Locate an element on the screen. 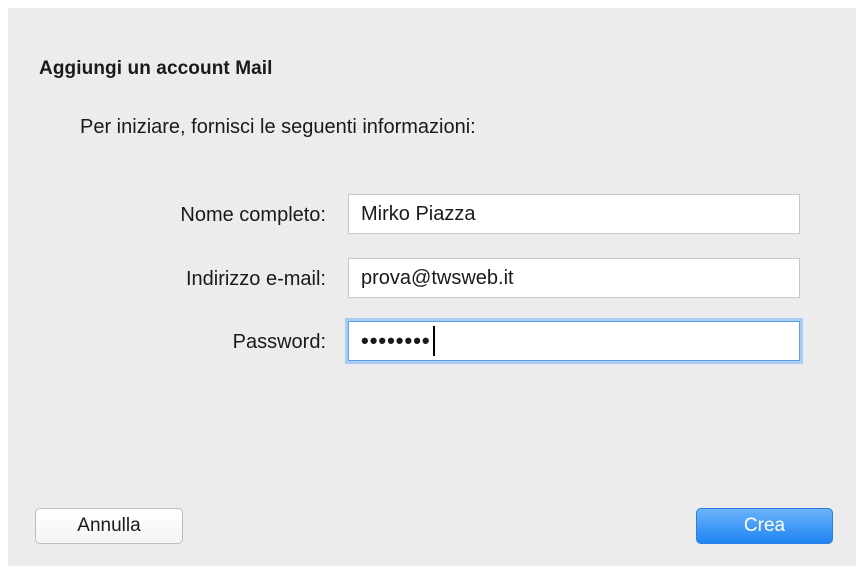 The image size is (864, 574). cancel-button: Annulla is located at coordinates (109, 526).